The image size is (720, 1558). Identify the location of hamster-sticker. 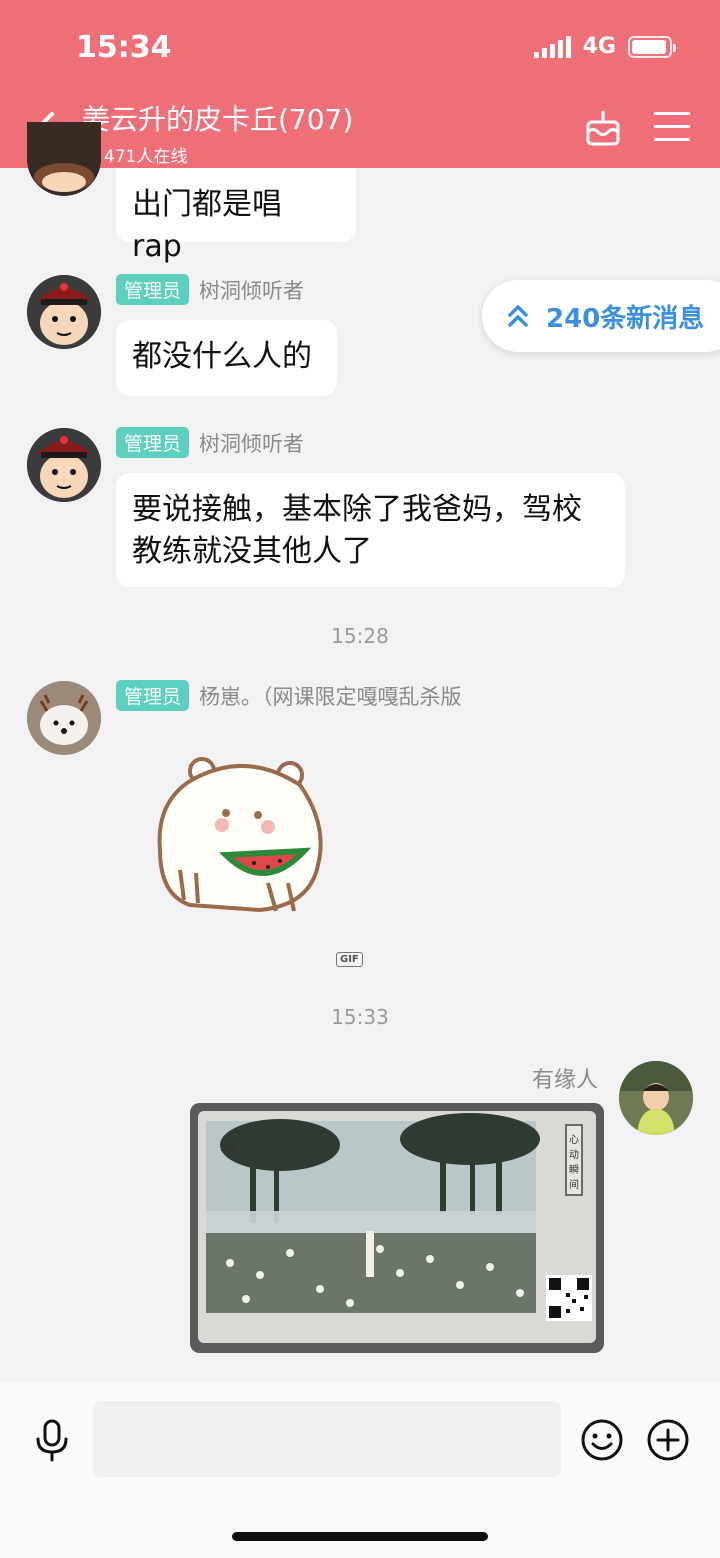
(240, 837).